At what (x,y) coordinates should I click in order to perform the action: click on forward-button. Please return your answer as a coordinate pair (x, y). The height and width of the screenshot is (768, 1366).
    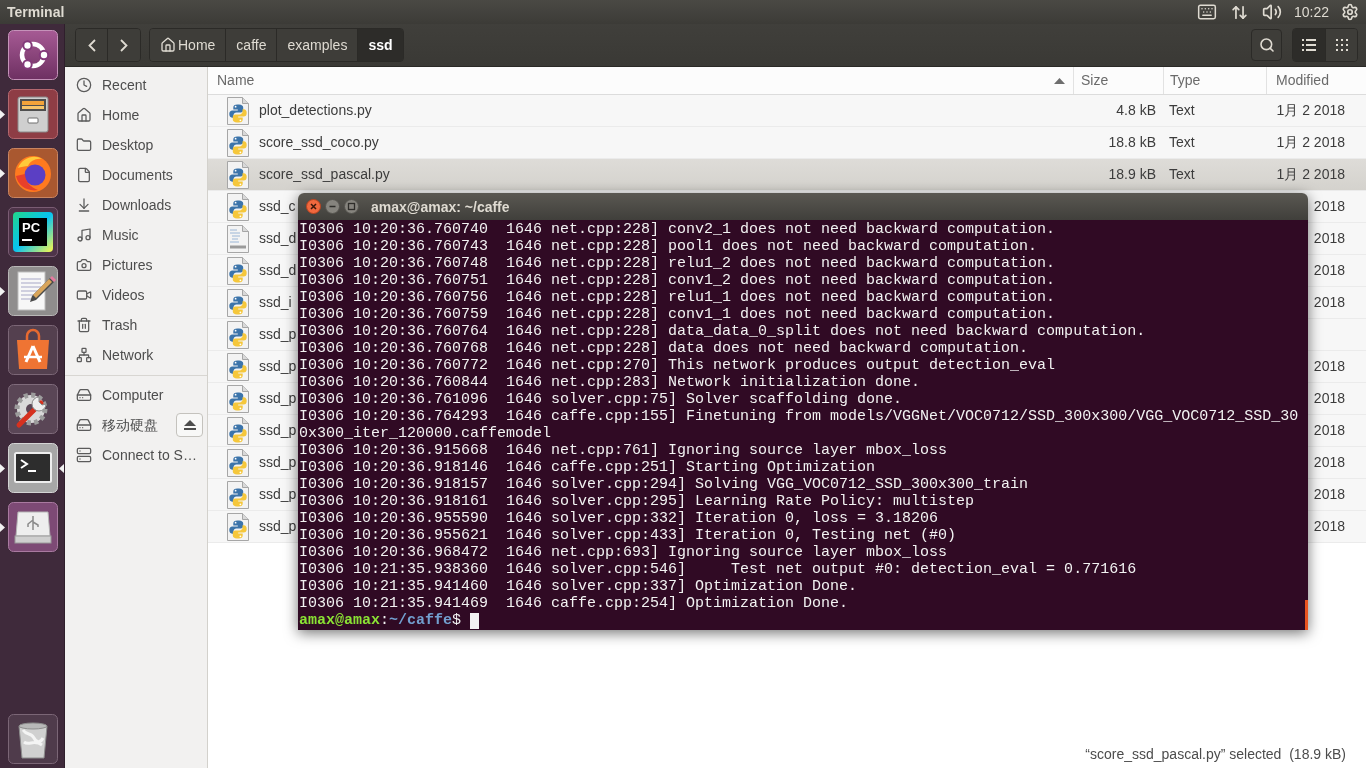
    Looking at the image, I should click on (124, 45).